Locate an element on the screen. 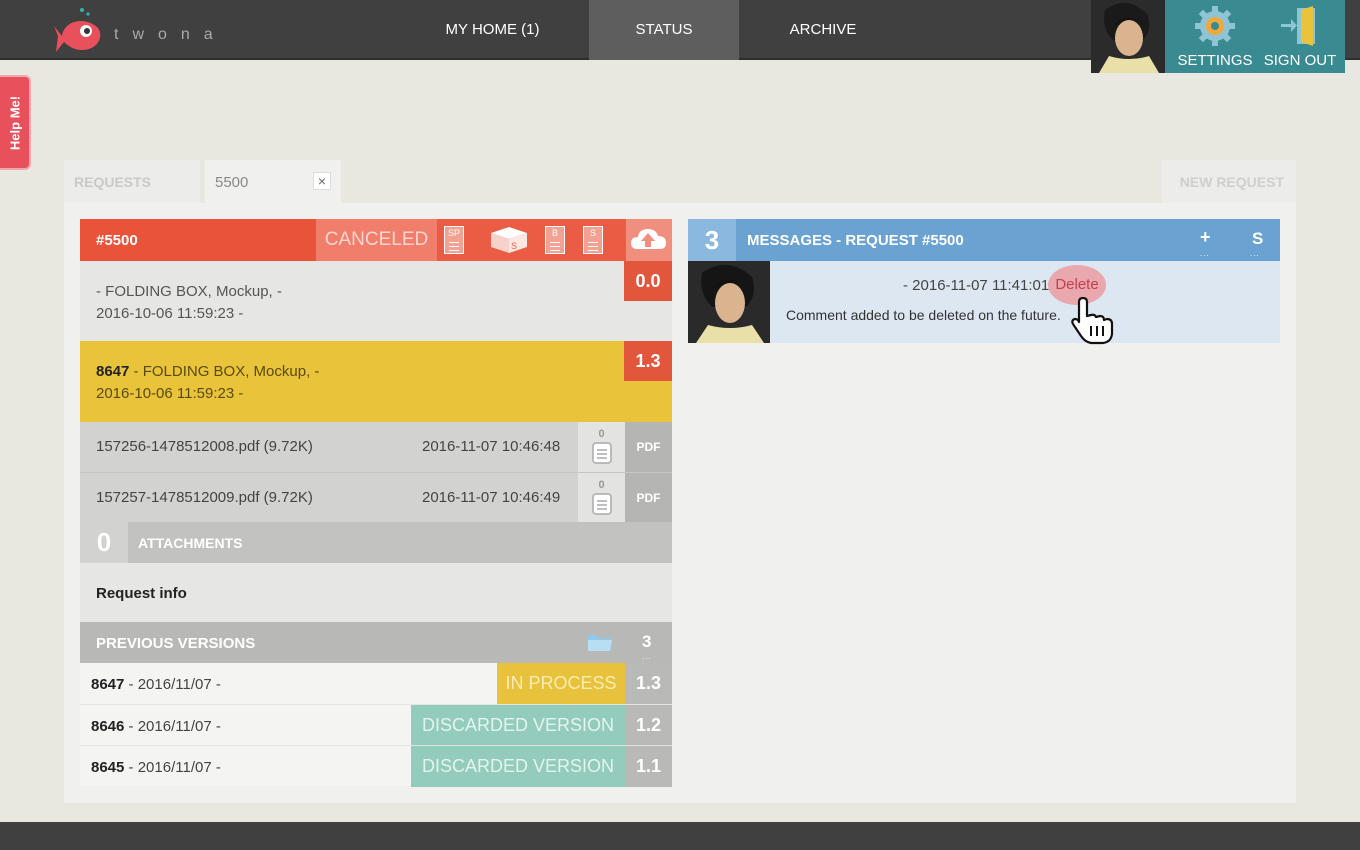  settings-label: SETTINGS is located at coordinates (1215, 60).